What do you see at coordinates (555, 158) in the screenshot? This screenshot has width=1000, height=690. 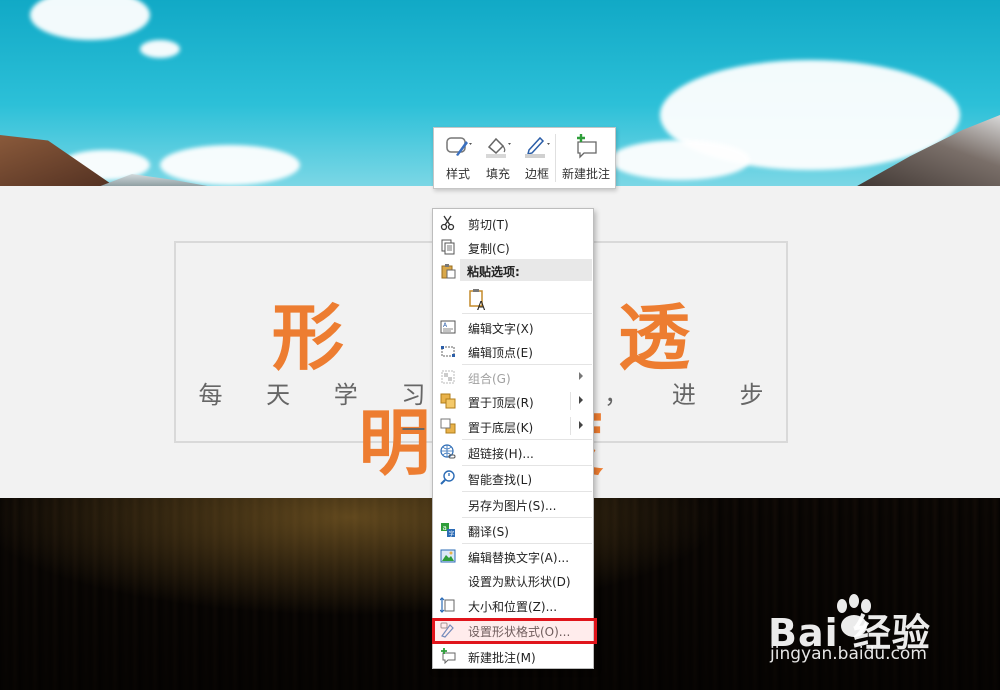 I see `toolbar-divider` at bounding box center [555, 158].